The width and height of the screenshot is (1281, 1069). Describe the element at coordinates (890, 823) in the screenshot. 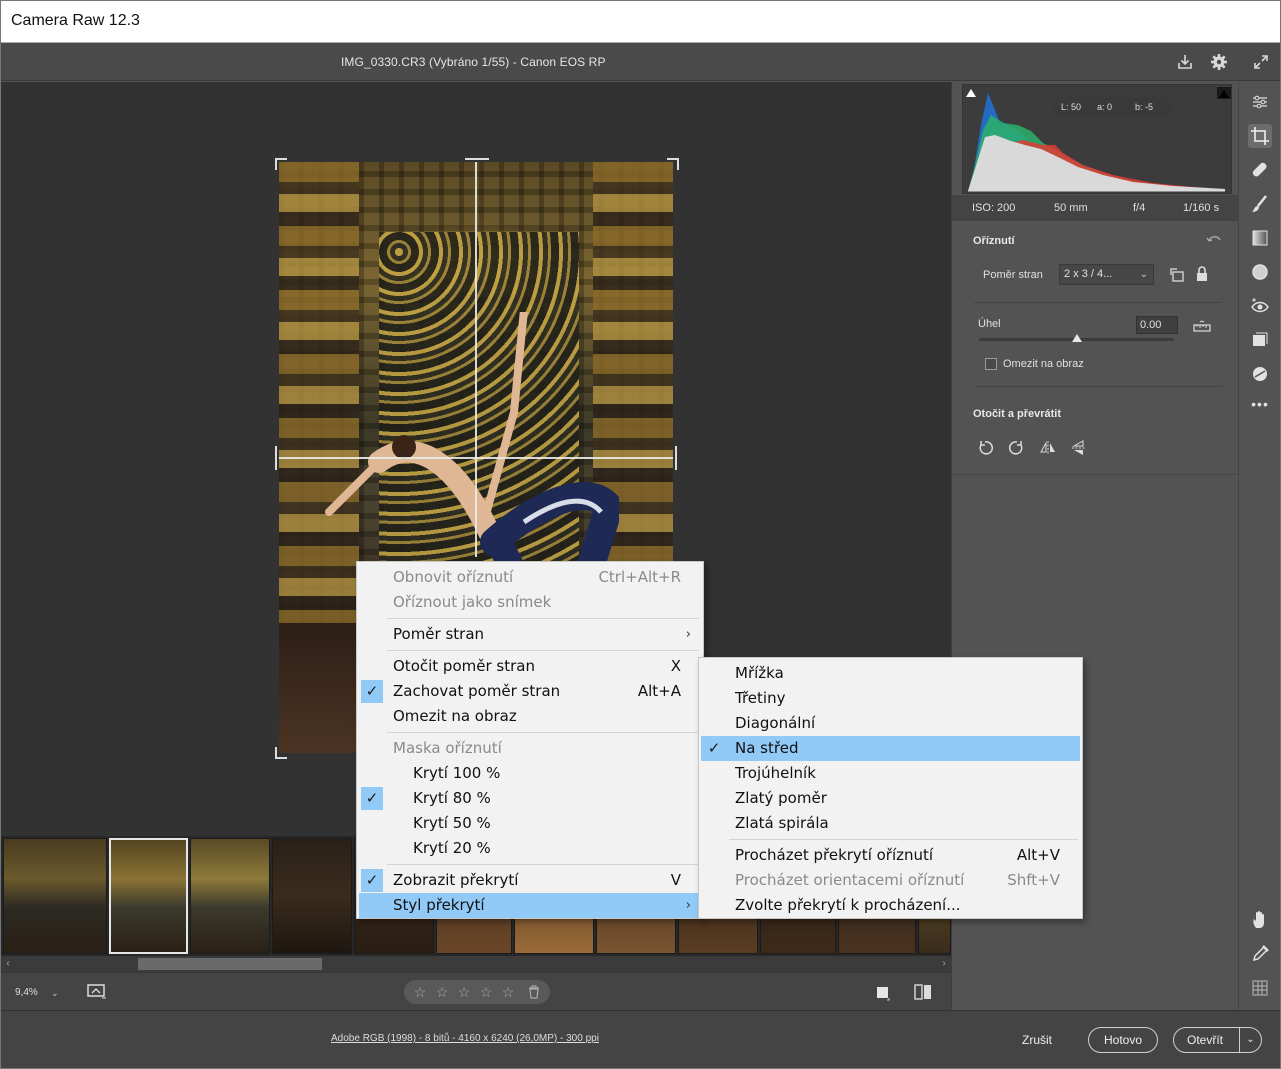

I see `submenu-item-golden-spiral: Zlatá spirála` at that location.